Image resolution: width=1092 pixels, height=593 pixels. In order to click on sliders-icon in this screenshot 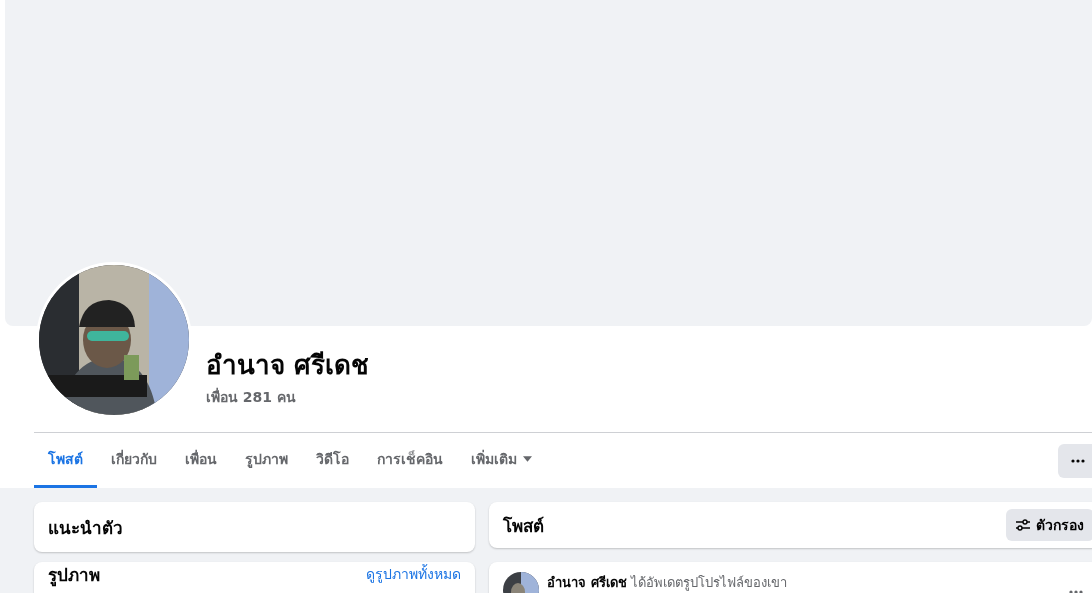, I will do `click(1023, 525)`.